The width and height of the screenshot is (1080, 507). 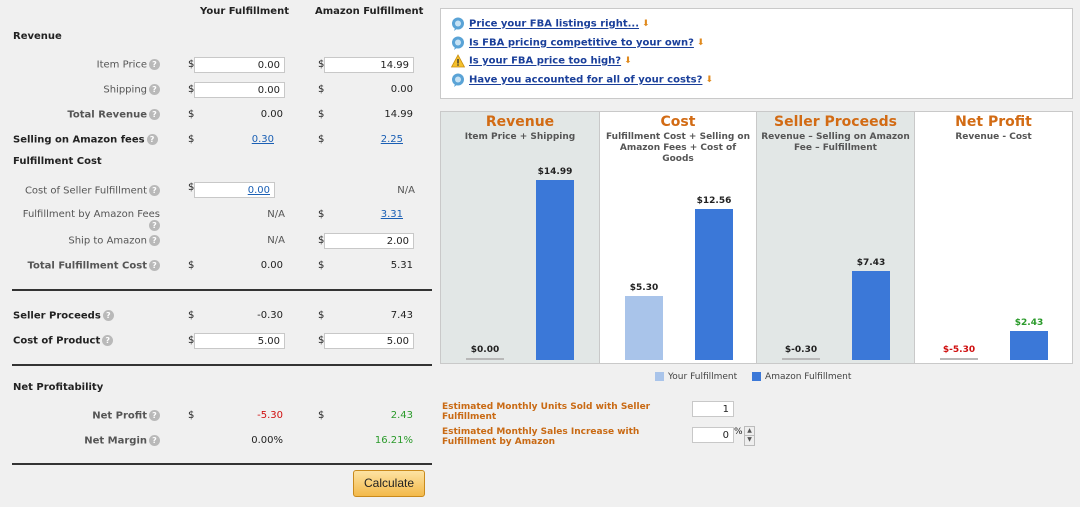 I want to click on chart-column-title: Cost, so click(x=678, y=122).